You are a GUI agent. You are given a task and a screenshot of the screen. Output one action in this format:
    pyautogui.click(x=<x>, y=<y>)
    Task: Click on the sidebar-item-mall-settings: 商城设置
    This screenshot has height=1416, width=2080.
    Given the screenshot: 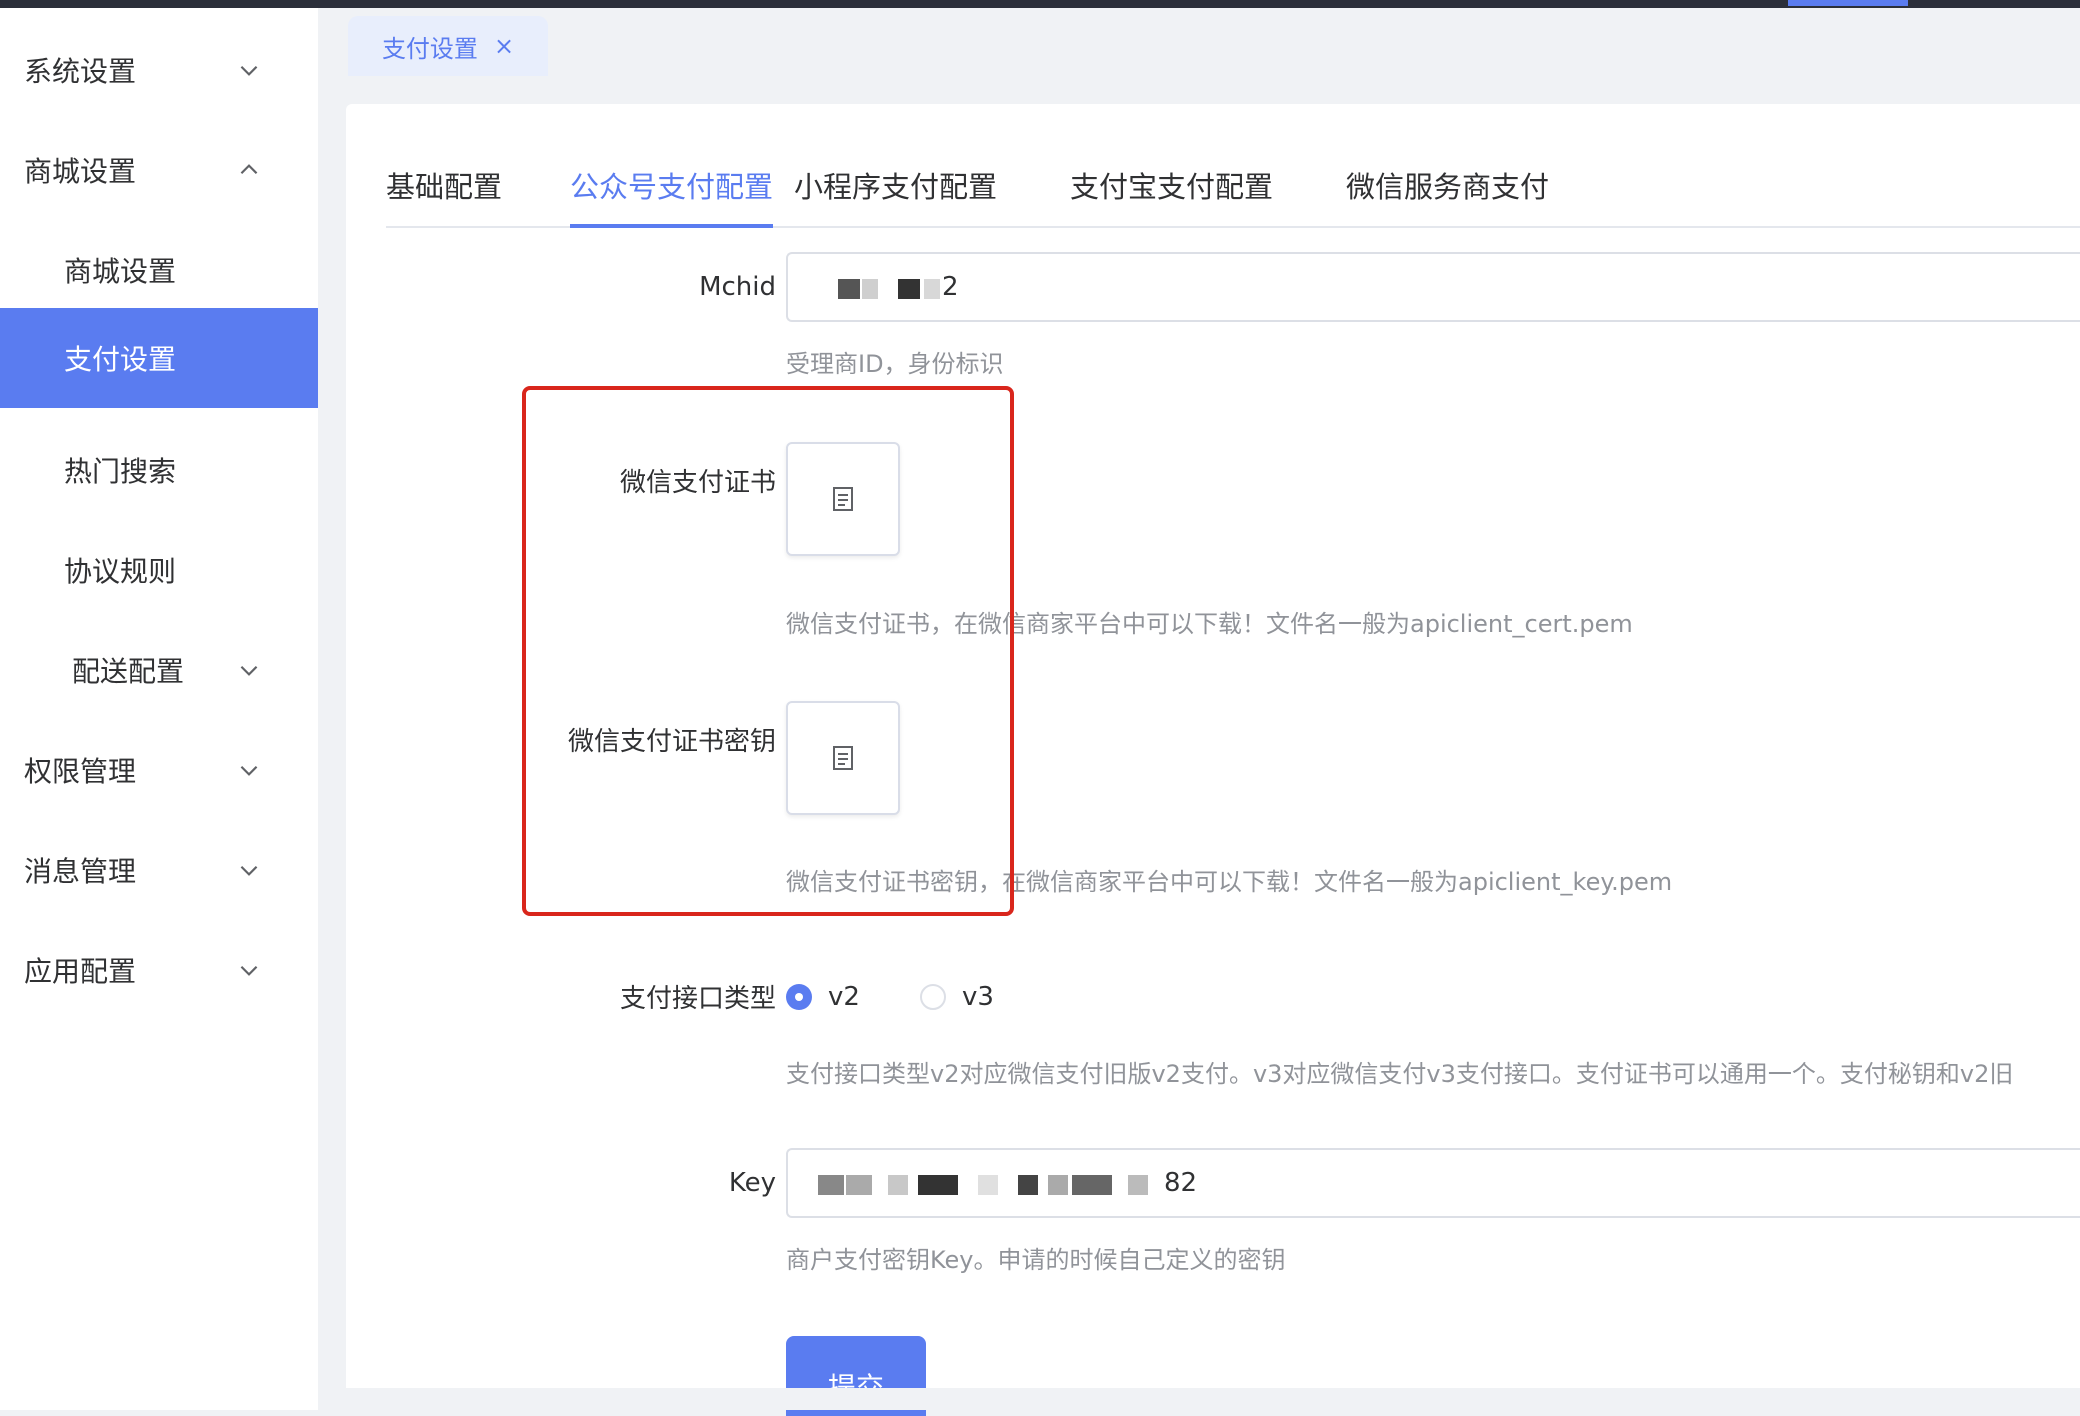 What is the action you would take?
    pyautogui.click(x=159, y=270)
    